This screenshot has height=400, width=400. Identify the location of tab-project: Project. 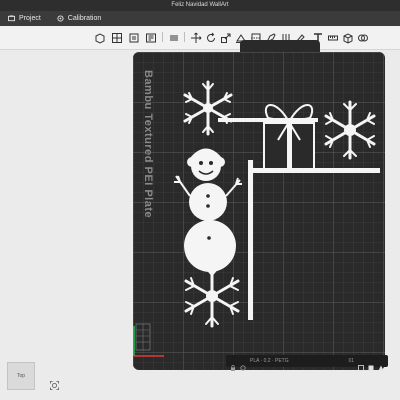
(24, 18).